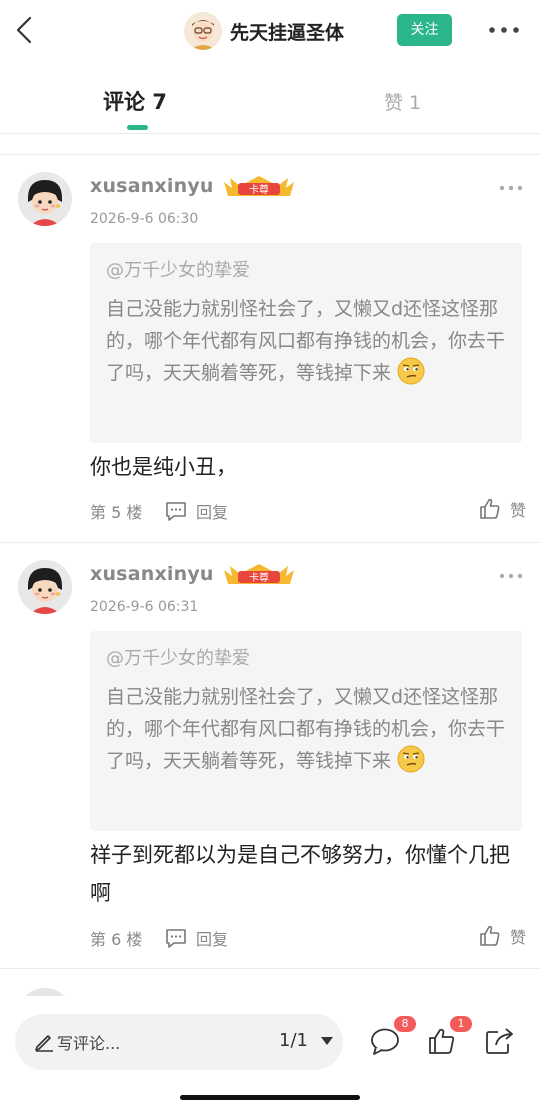 This screenshot has height=1110, width=540. Describe the element at coordinates (144, 607) in the screenshot. I see `comment-time: 2026-9-6 06:31` at that location.